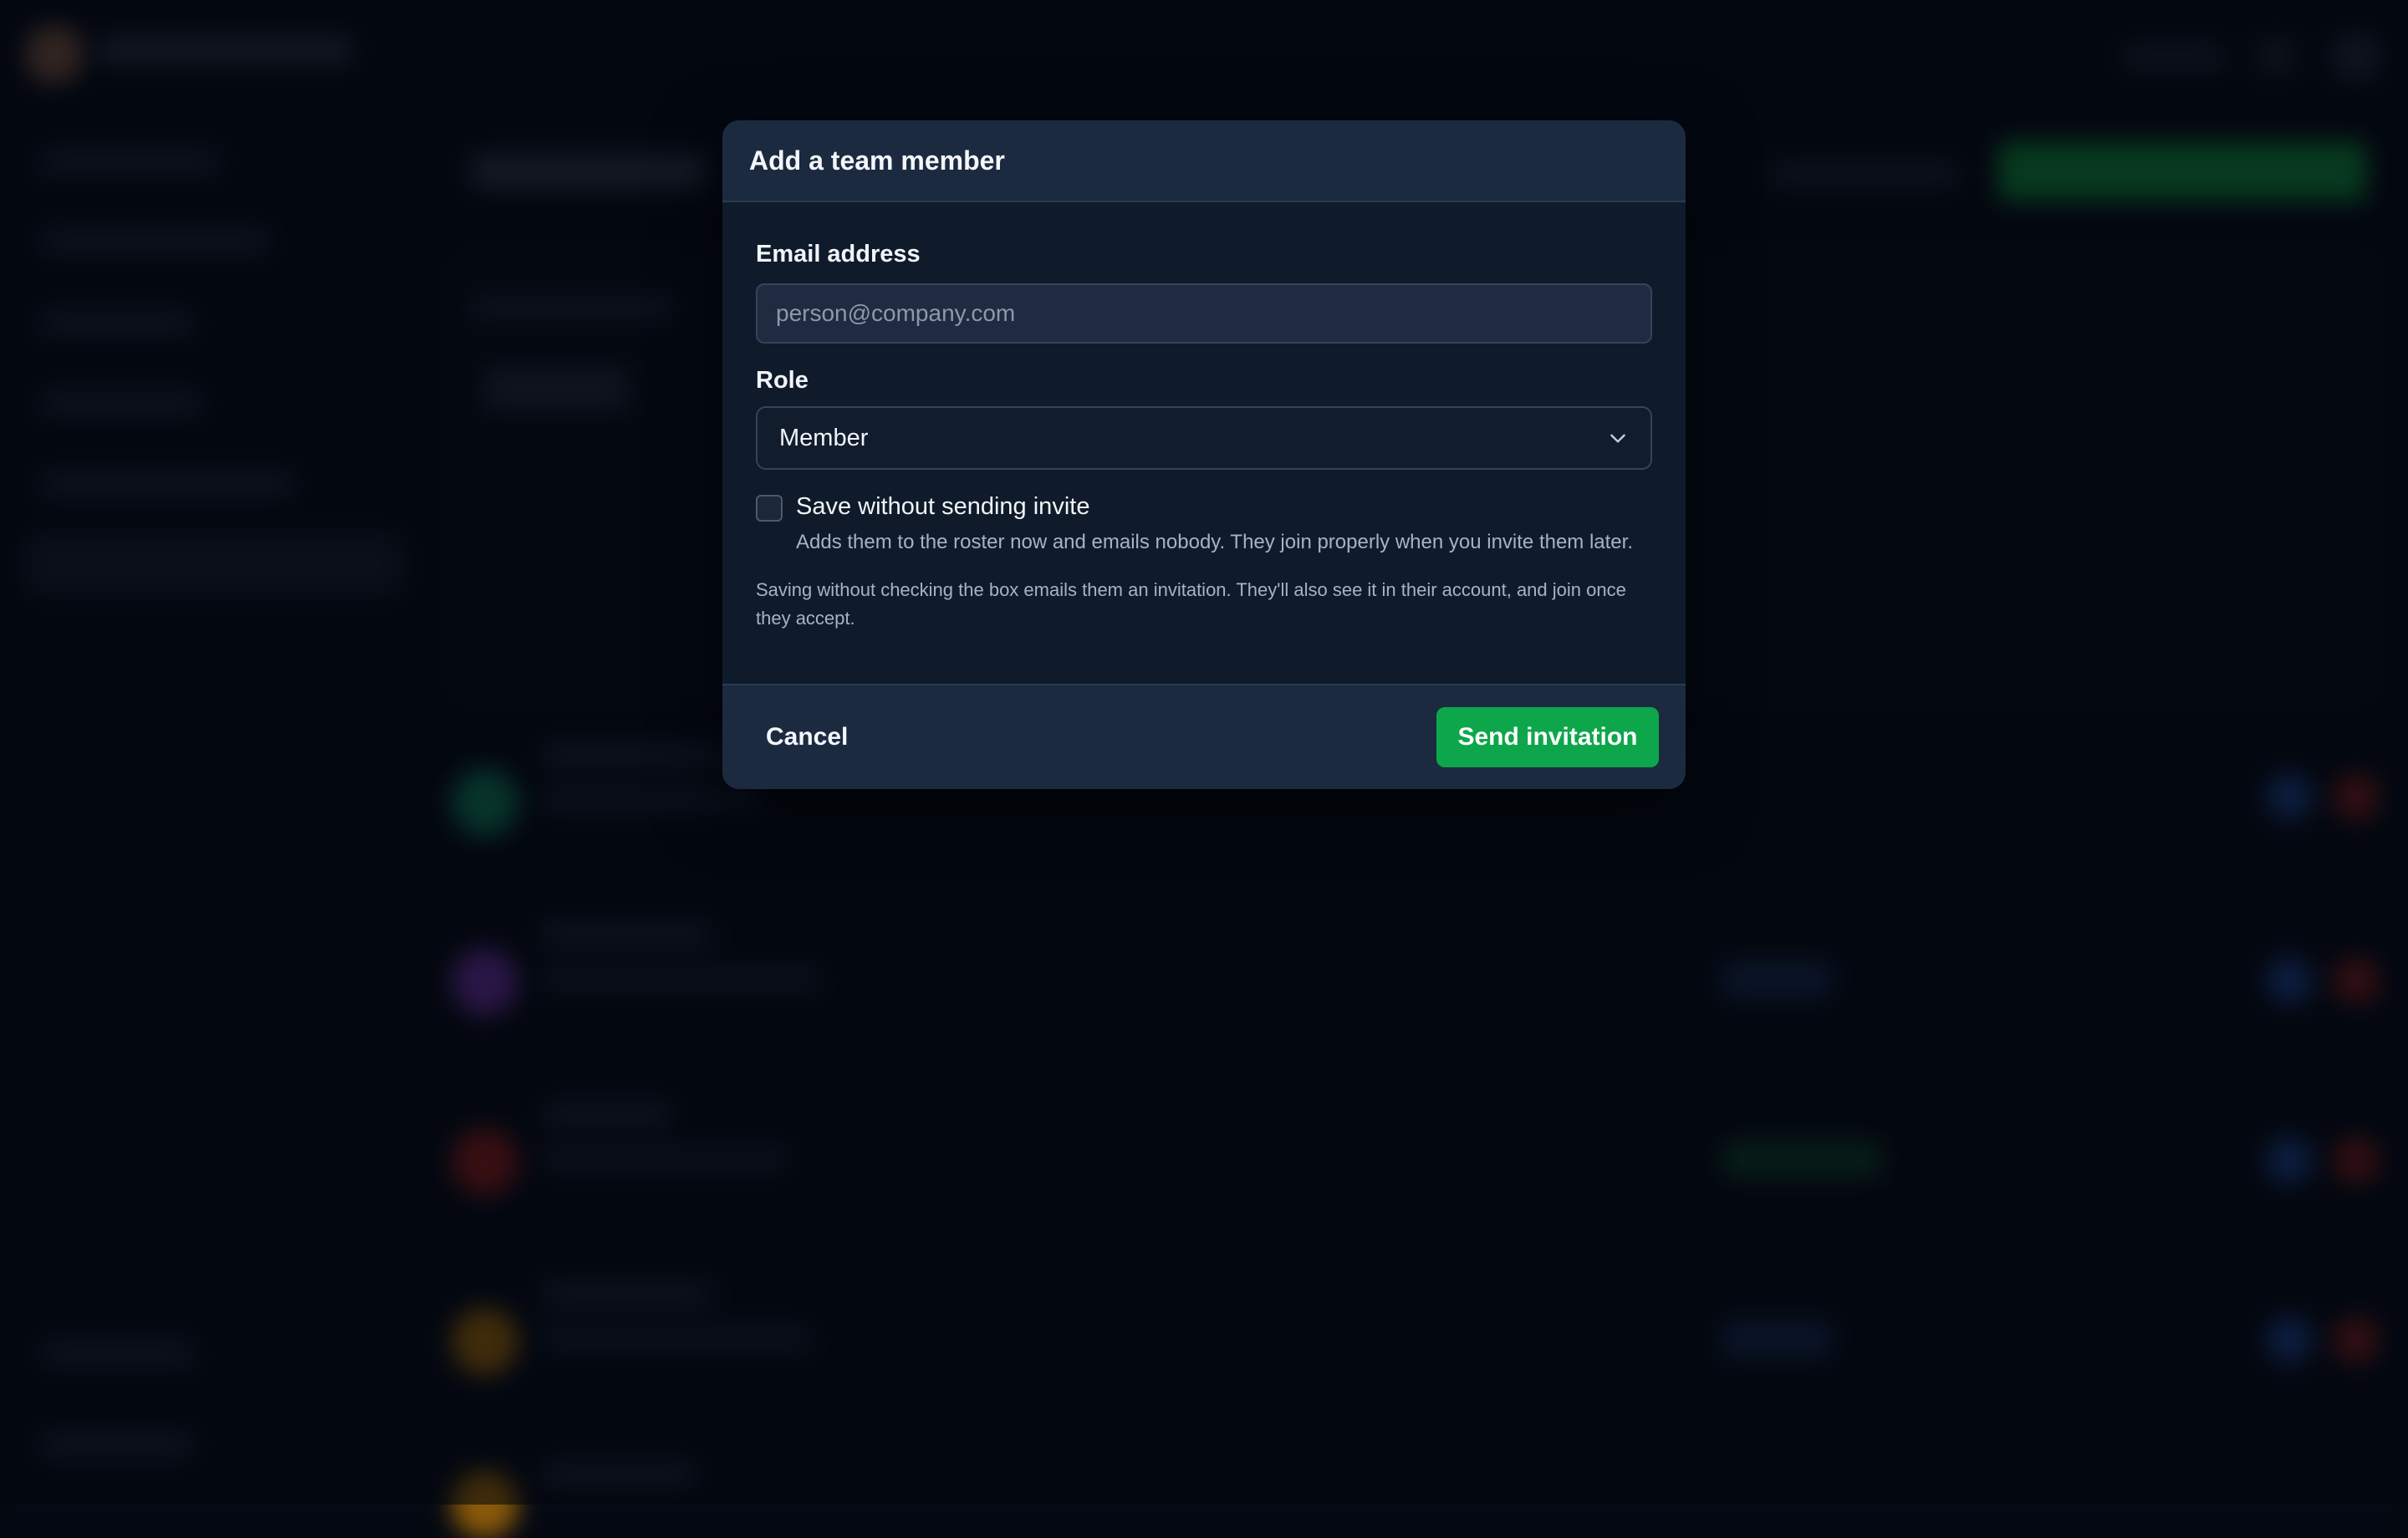 The image size is (2408, 1538). What do you see at coordinates (782, 381) in the screenshot?
I see `role-label: Role` at bounding box center [782, 381].